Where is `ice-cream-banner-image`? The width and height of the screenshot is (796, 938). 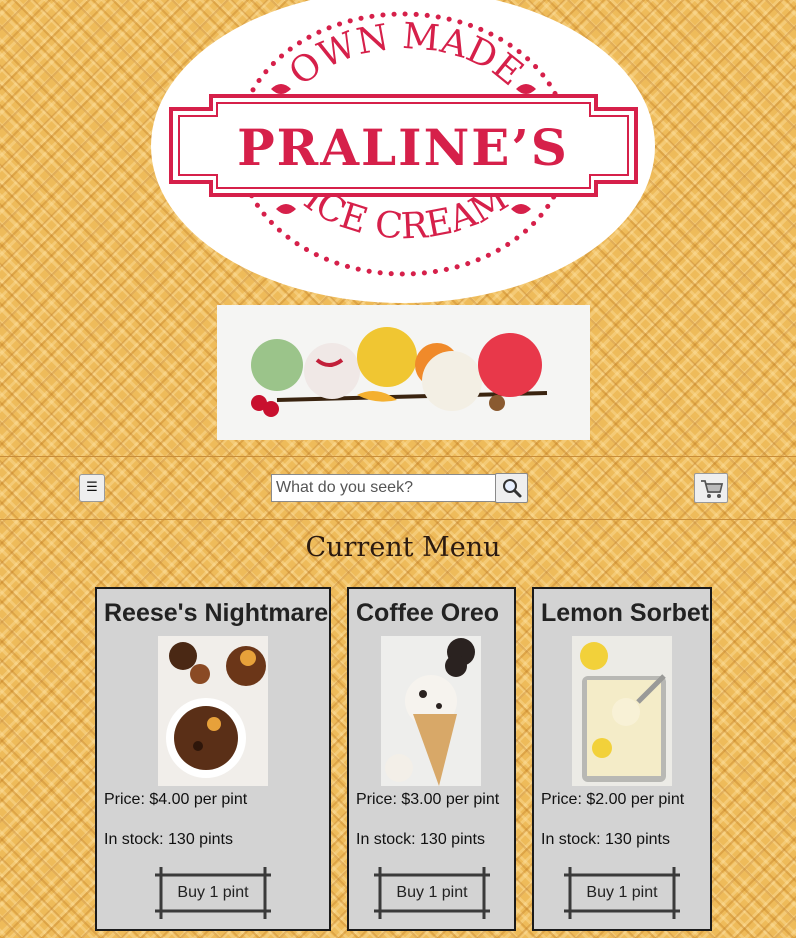
ice-cream-banner-image is located at coordinates (403, 372).